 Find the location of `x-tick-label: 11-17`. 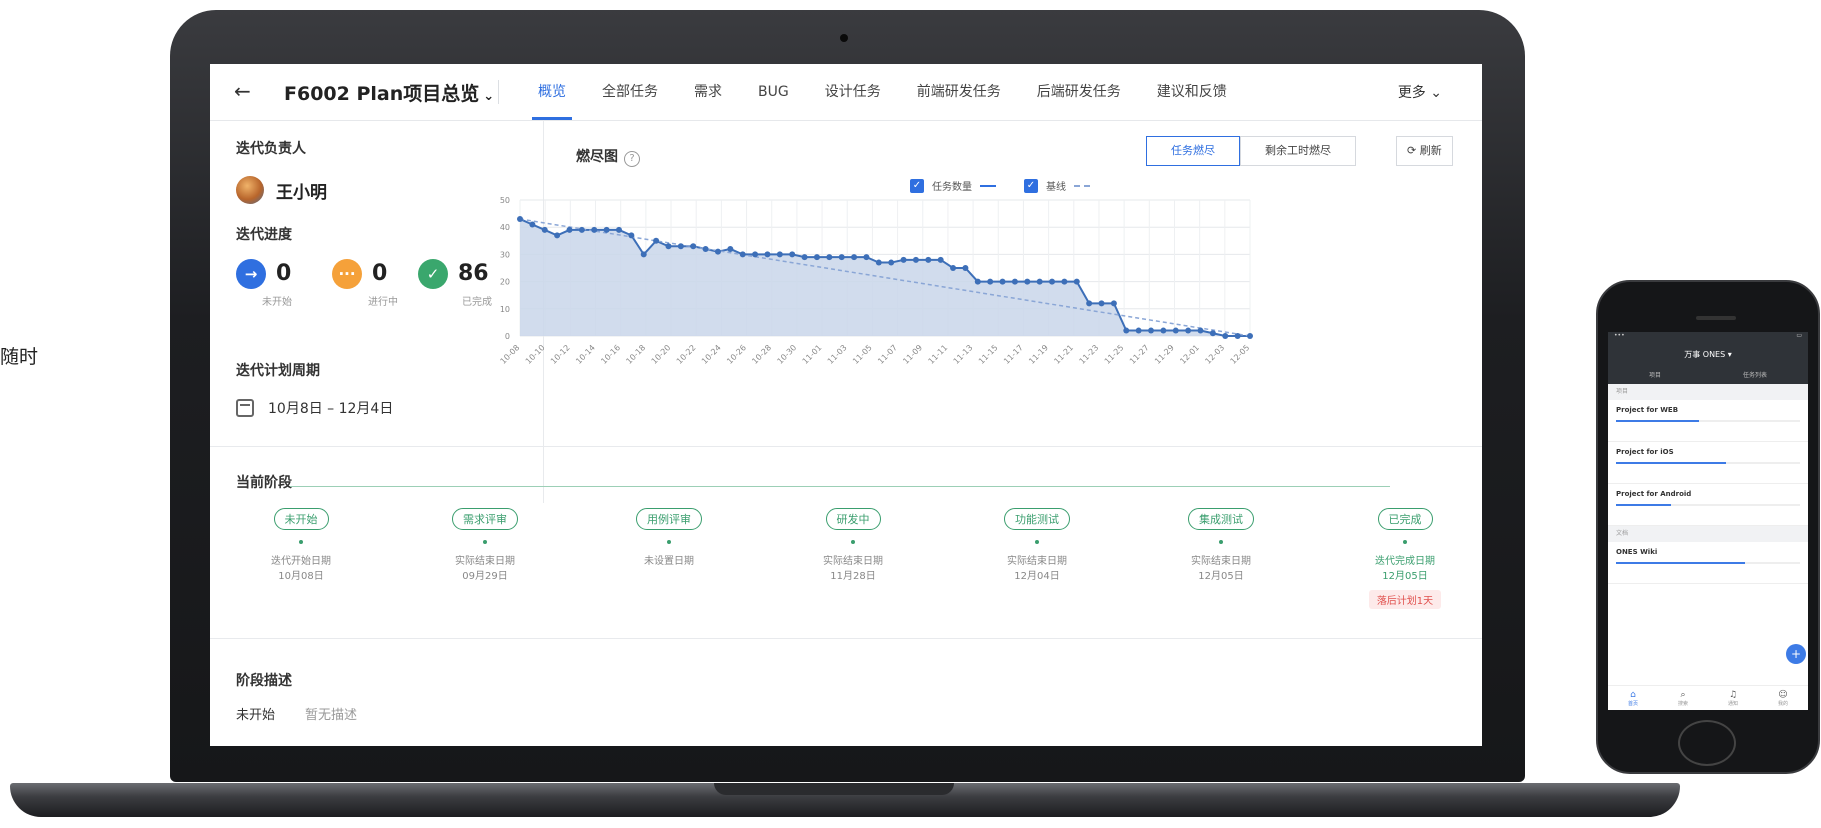

x-tick-label: 11-17 is located at coordinates (1013, 354).